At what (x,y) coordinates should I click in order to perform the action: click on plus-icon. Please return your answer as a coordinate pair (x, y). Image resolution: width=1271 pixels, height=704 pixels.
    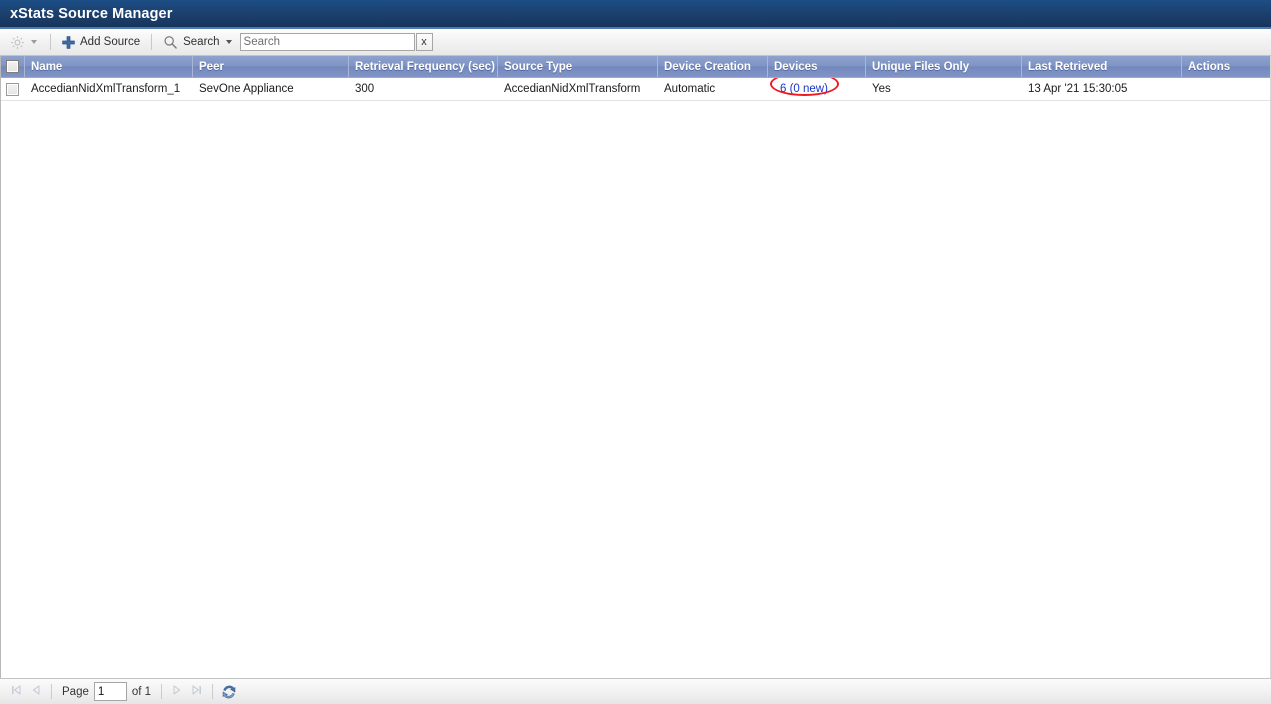
    Looking at the image, I should click on (68, 42).